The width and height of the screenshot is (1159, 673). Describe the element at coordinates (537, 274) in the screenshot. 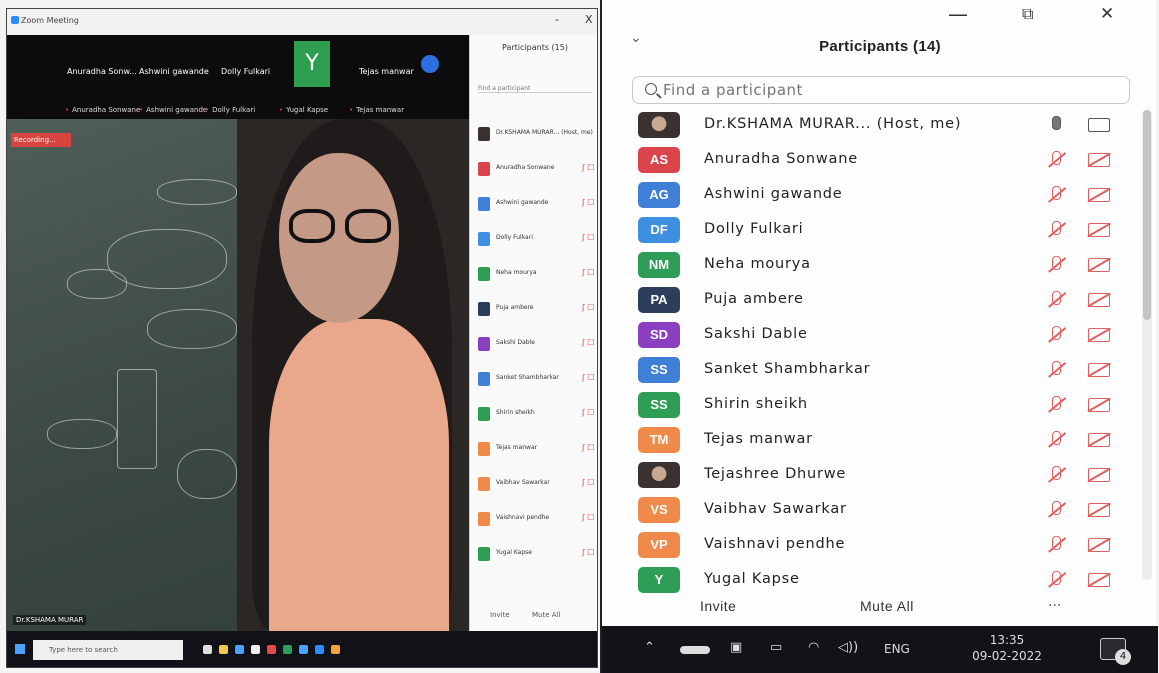

I see `participant-row: Neha mourya ʃ ☐` at that location.